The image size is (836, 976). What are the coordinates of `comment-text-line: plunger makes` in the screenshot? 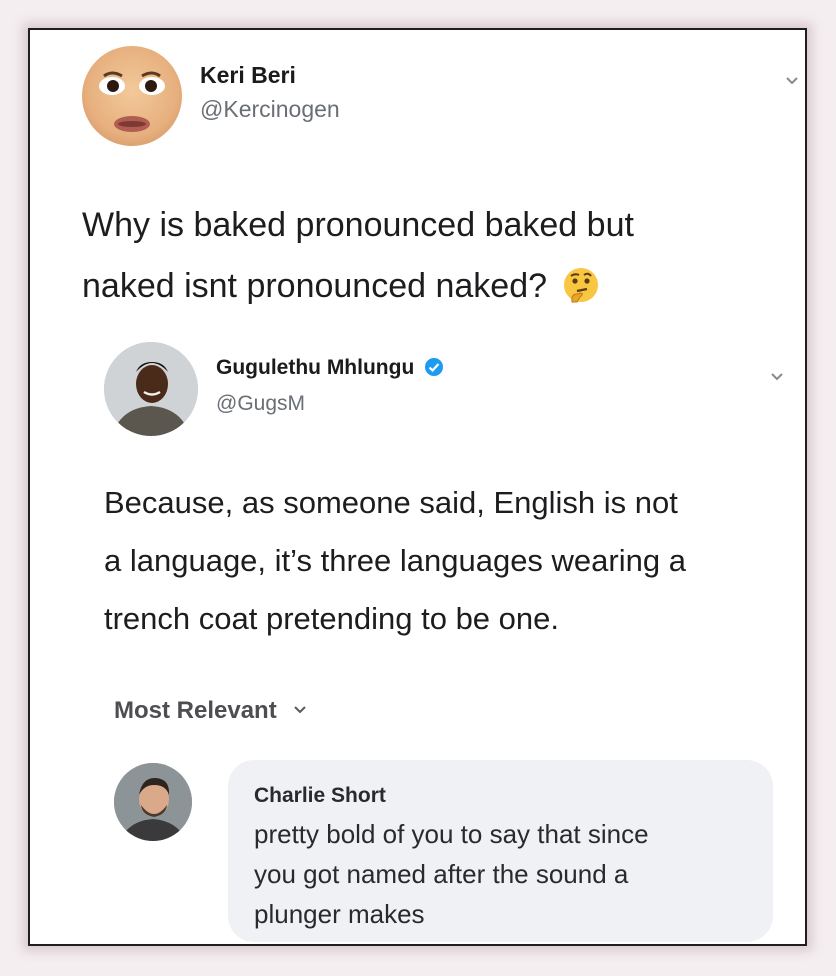 It's located at (339, 914).